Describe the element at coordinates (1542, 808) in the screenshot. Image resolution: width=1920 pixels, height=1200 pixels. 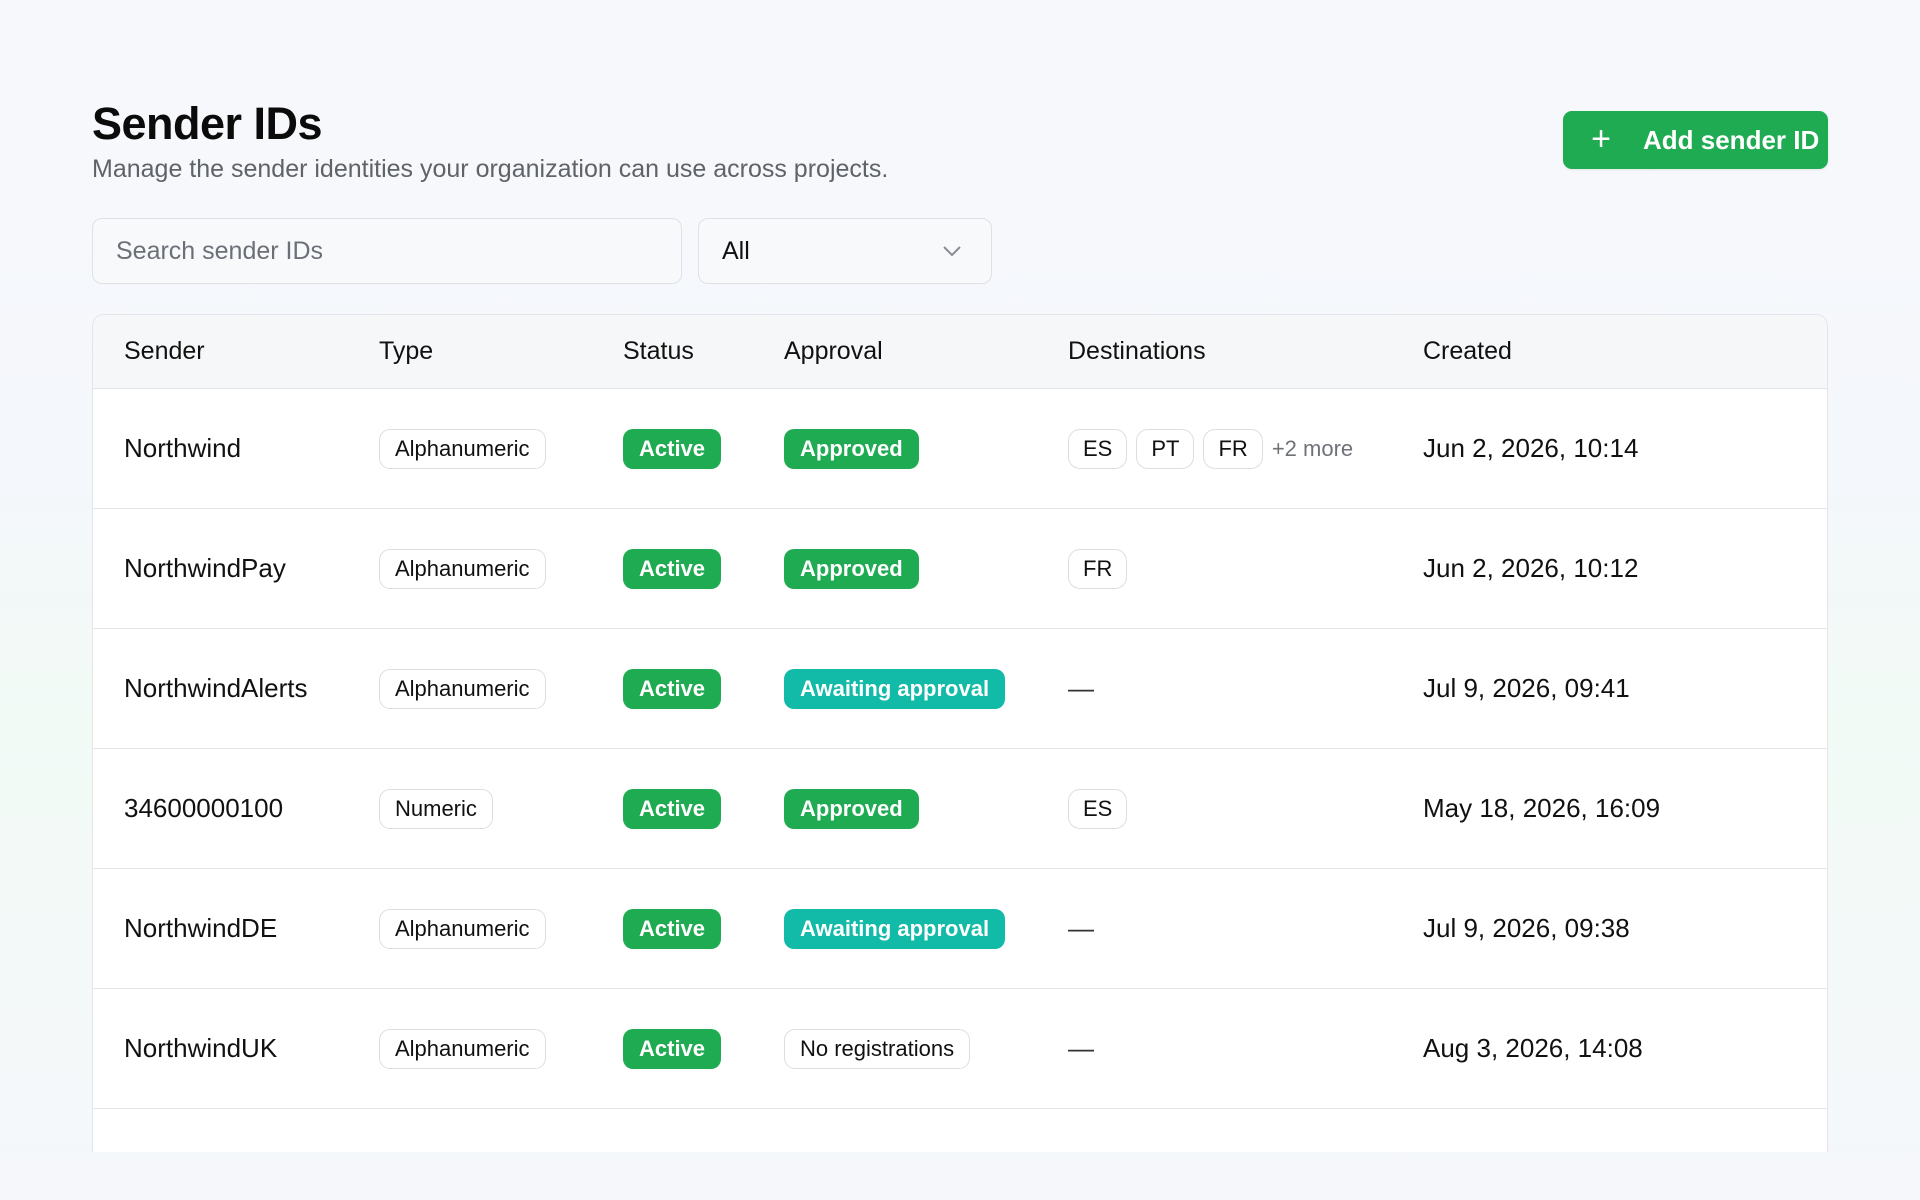
I see `created-date: May 18, 2026, 16:09` at that location.